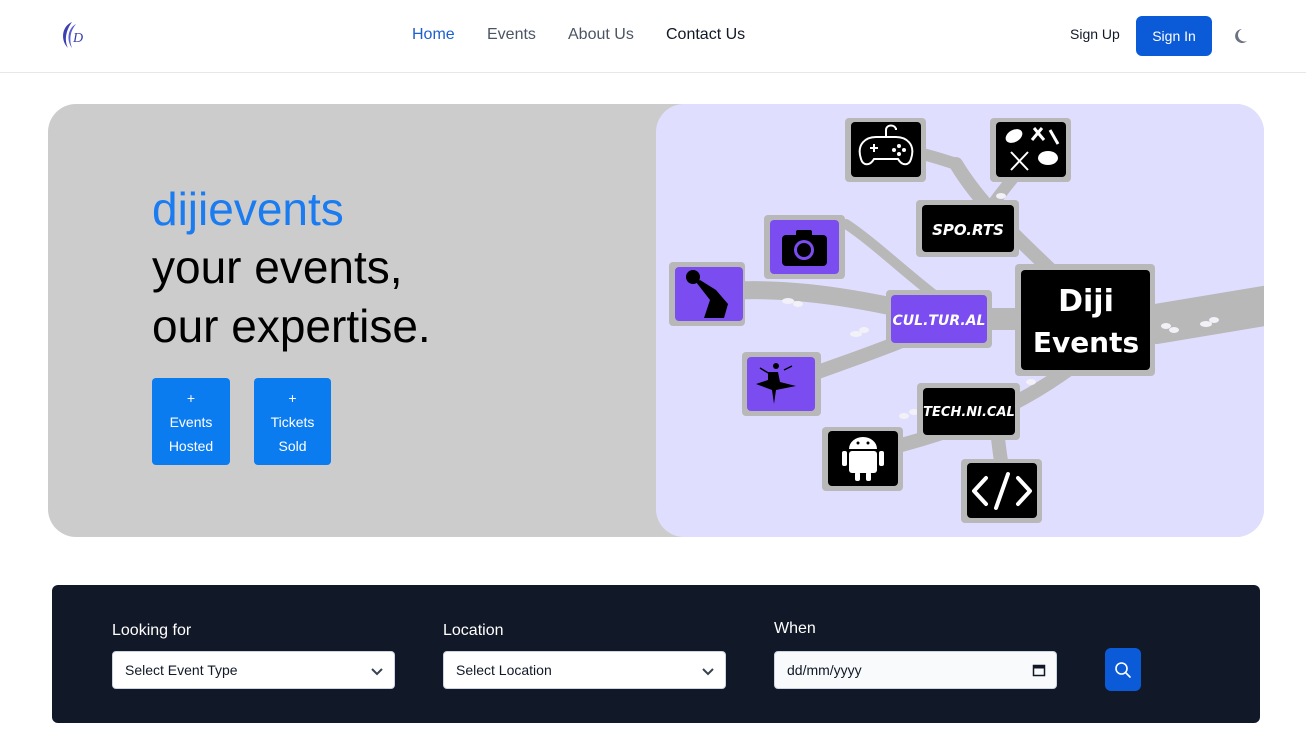 Image resolution: width=1306 pixels, height=755 pixels. I want to click on event-type-select: Select Event Type, so click(253, 670).